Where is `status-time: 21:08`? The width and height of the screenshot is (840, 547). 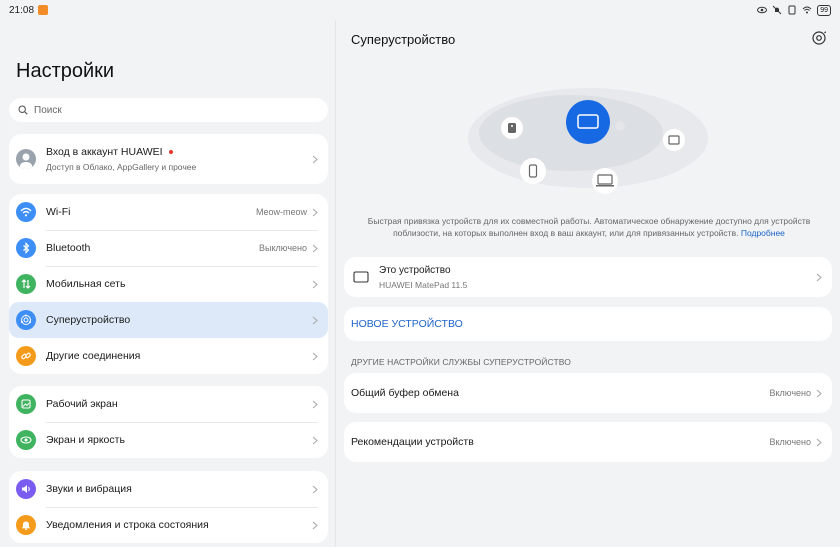 status-time: 21:08 is located at coordinates (22, 10).